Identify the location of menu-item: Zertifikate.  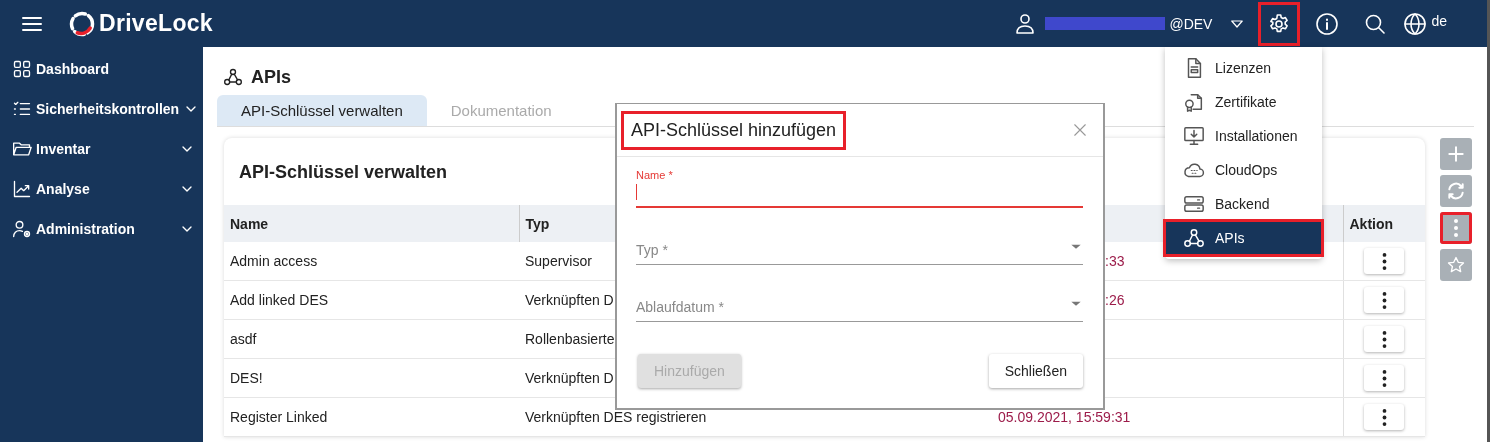
(1243, 102).